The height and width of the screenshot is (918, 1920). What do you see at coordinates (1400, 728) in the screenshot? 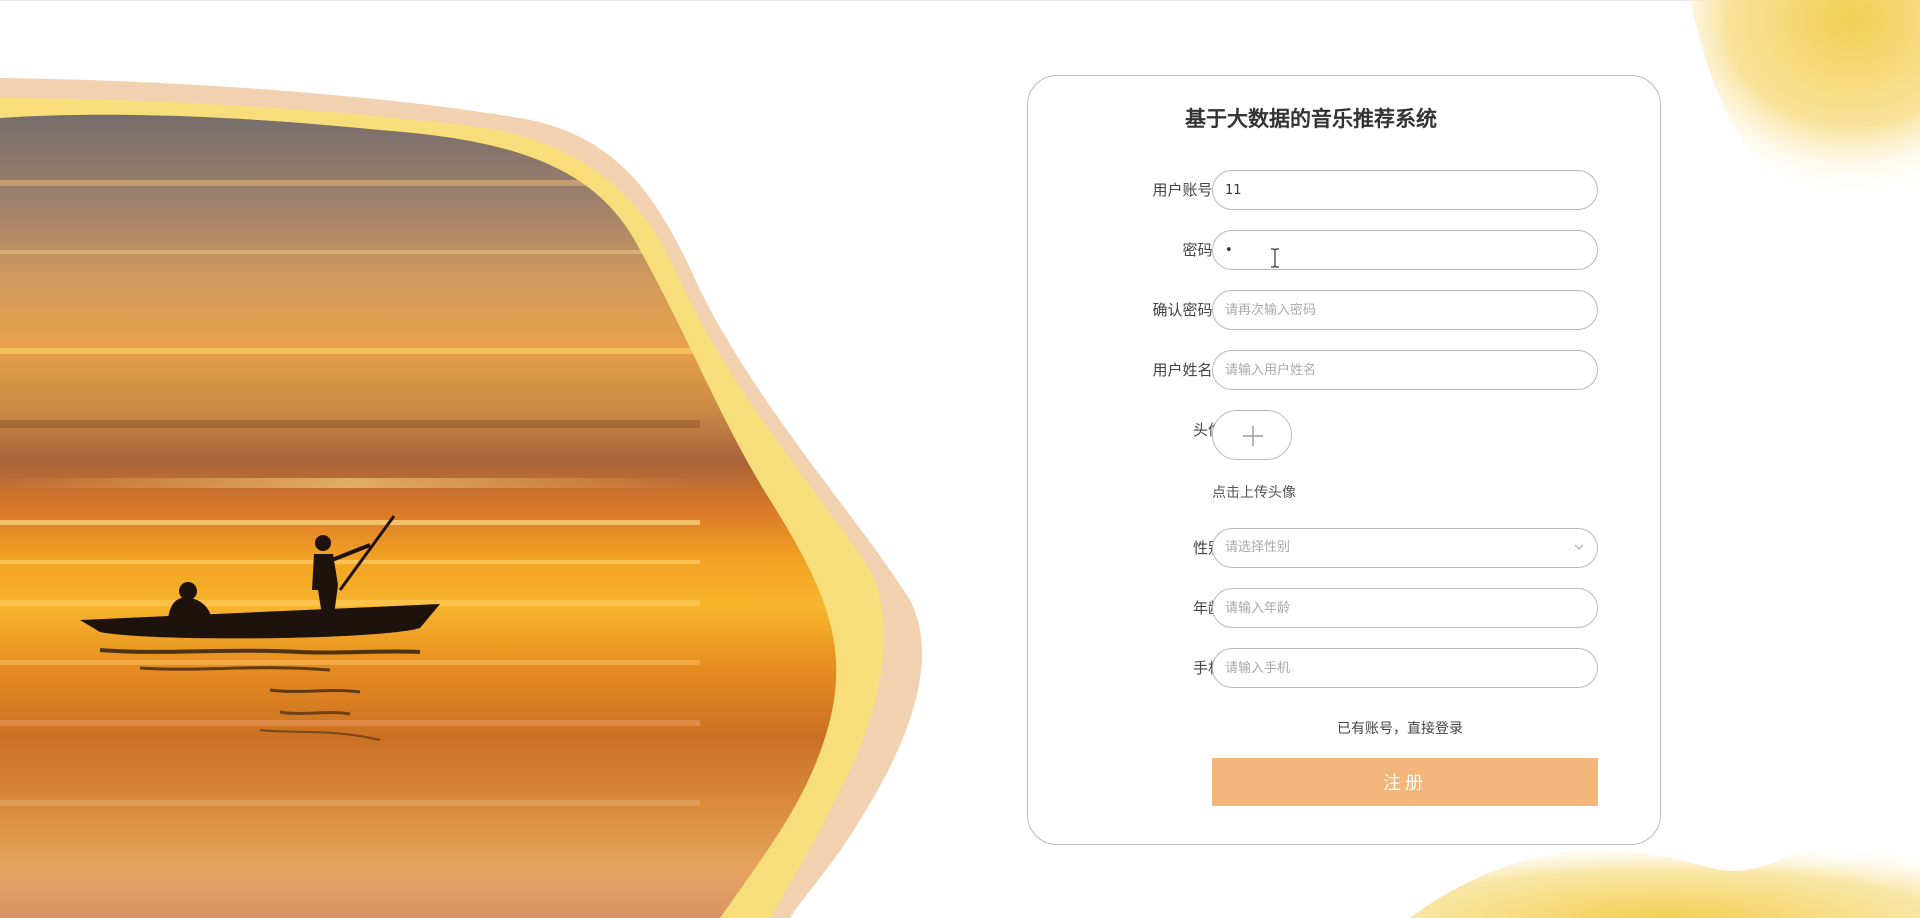
I see `login-link: 已有账号，直接登录` at bounding box center [1400, 728].